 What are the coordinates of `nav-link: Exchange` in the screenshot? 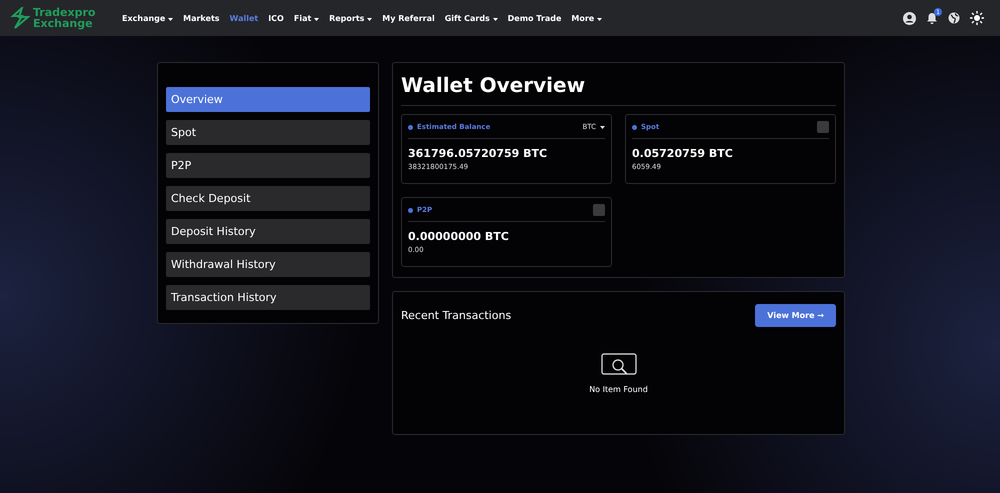 It's located at (148, 18).